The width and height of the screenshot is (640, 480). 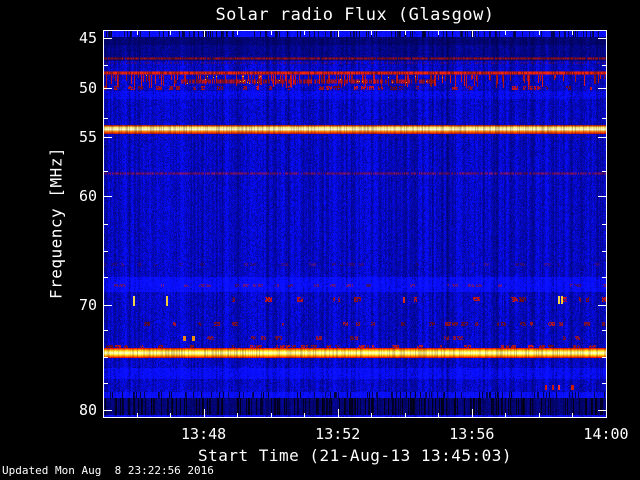 I want to click on updated-timestamp: Updated Mon Aug 8 23:22:56 2016, so click(x=108, y=470).